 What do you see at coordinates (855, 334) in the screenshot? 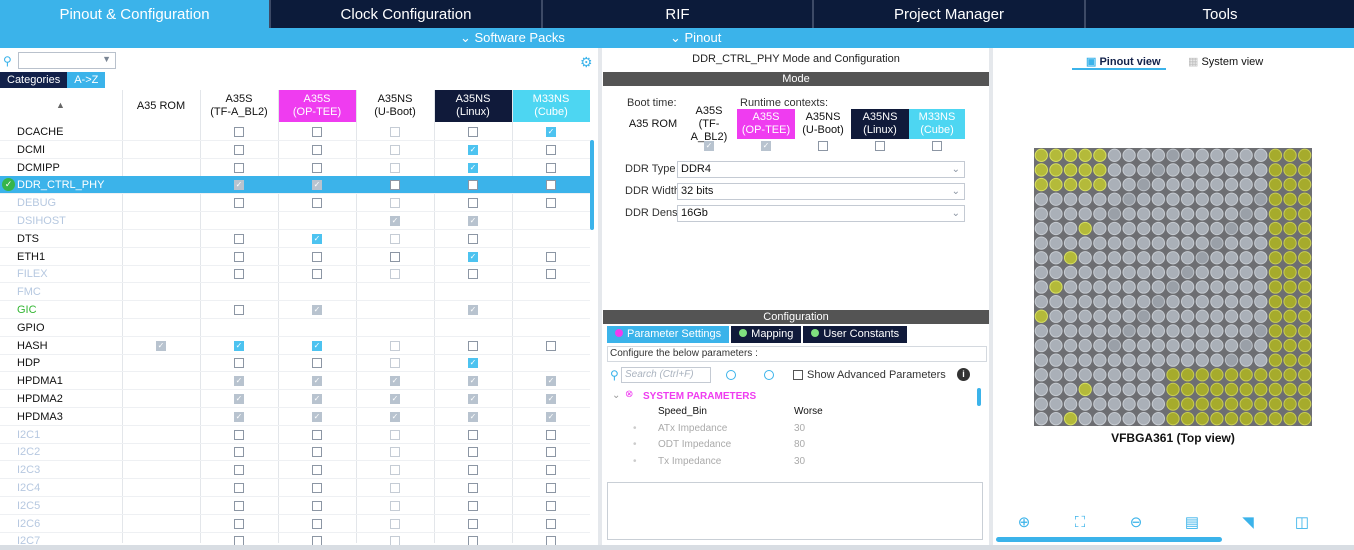
I see `tab-user-constants: User Constants` at bounding box center [855, 334].